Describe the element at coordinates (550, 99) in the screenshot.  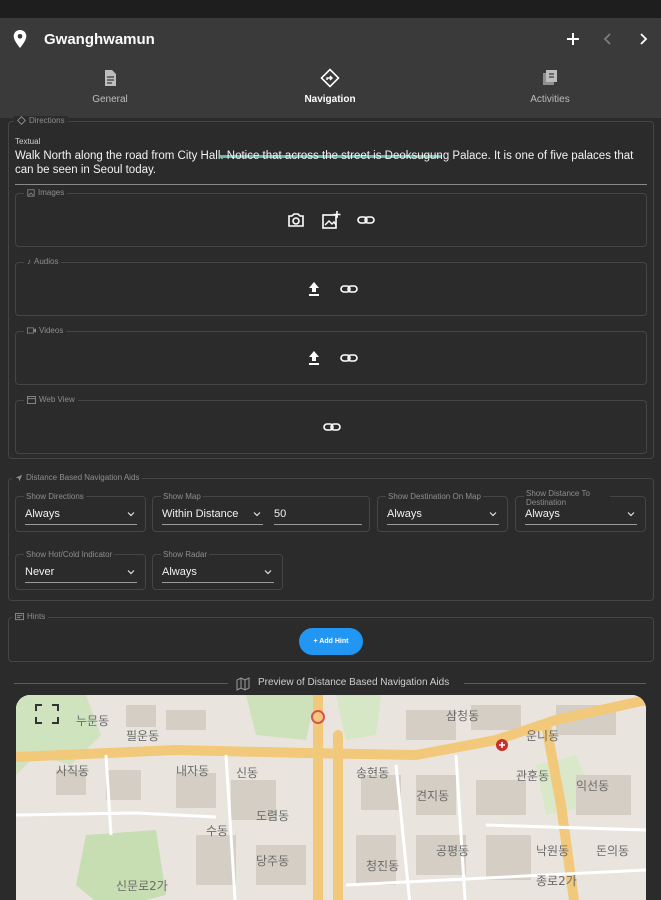
I see `tab-label: Activities` at that location.